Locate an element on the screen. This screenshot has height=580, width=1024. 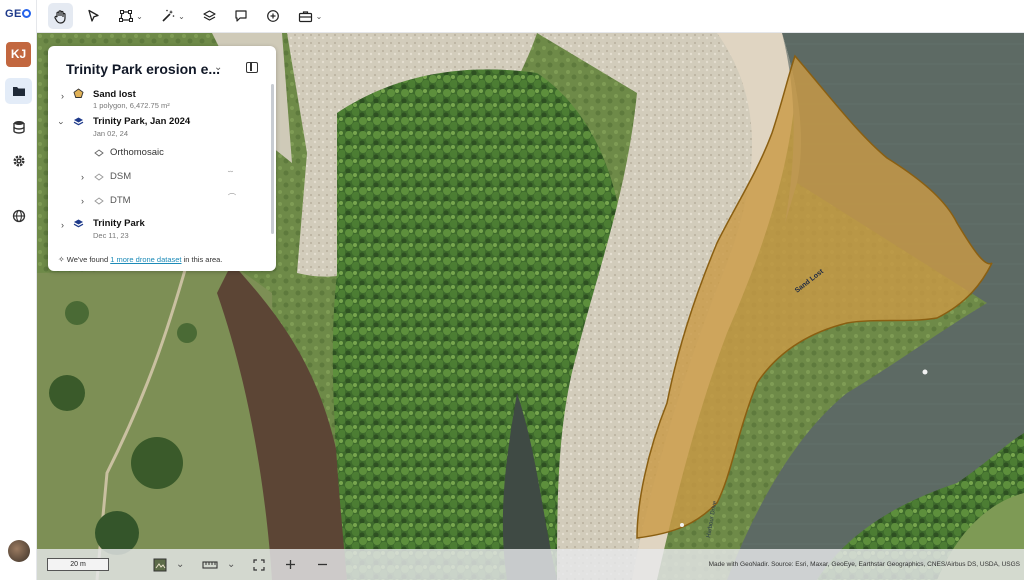
basemap-icon is located at coordinates (160, 564).